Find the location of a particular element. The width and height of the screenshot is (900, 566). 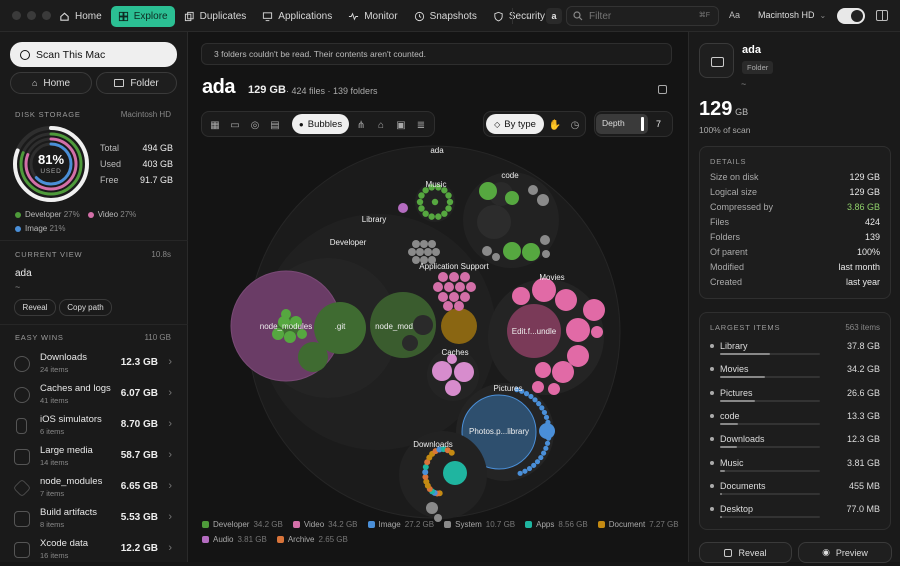

home-button: ⌂ Home is located at coordinates (51, 83).